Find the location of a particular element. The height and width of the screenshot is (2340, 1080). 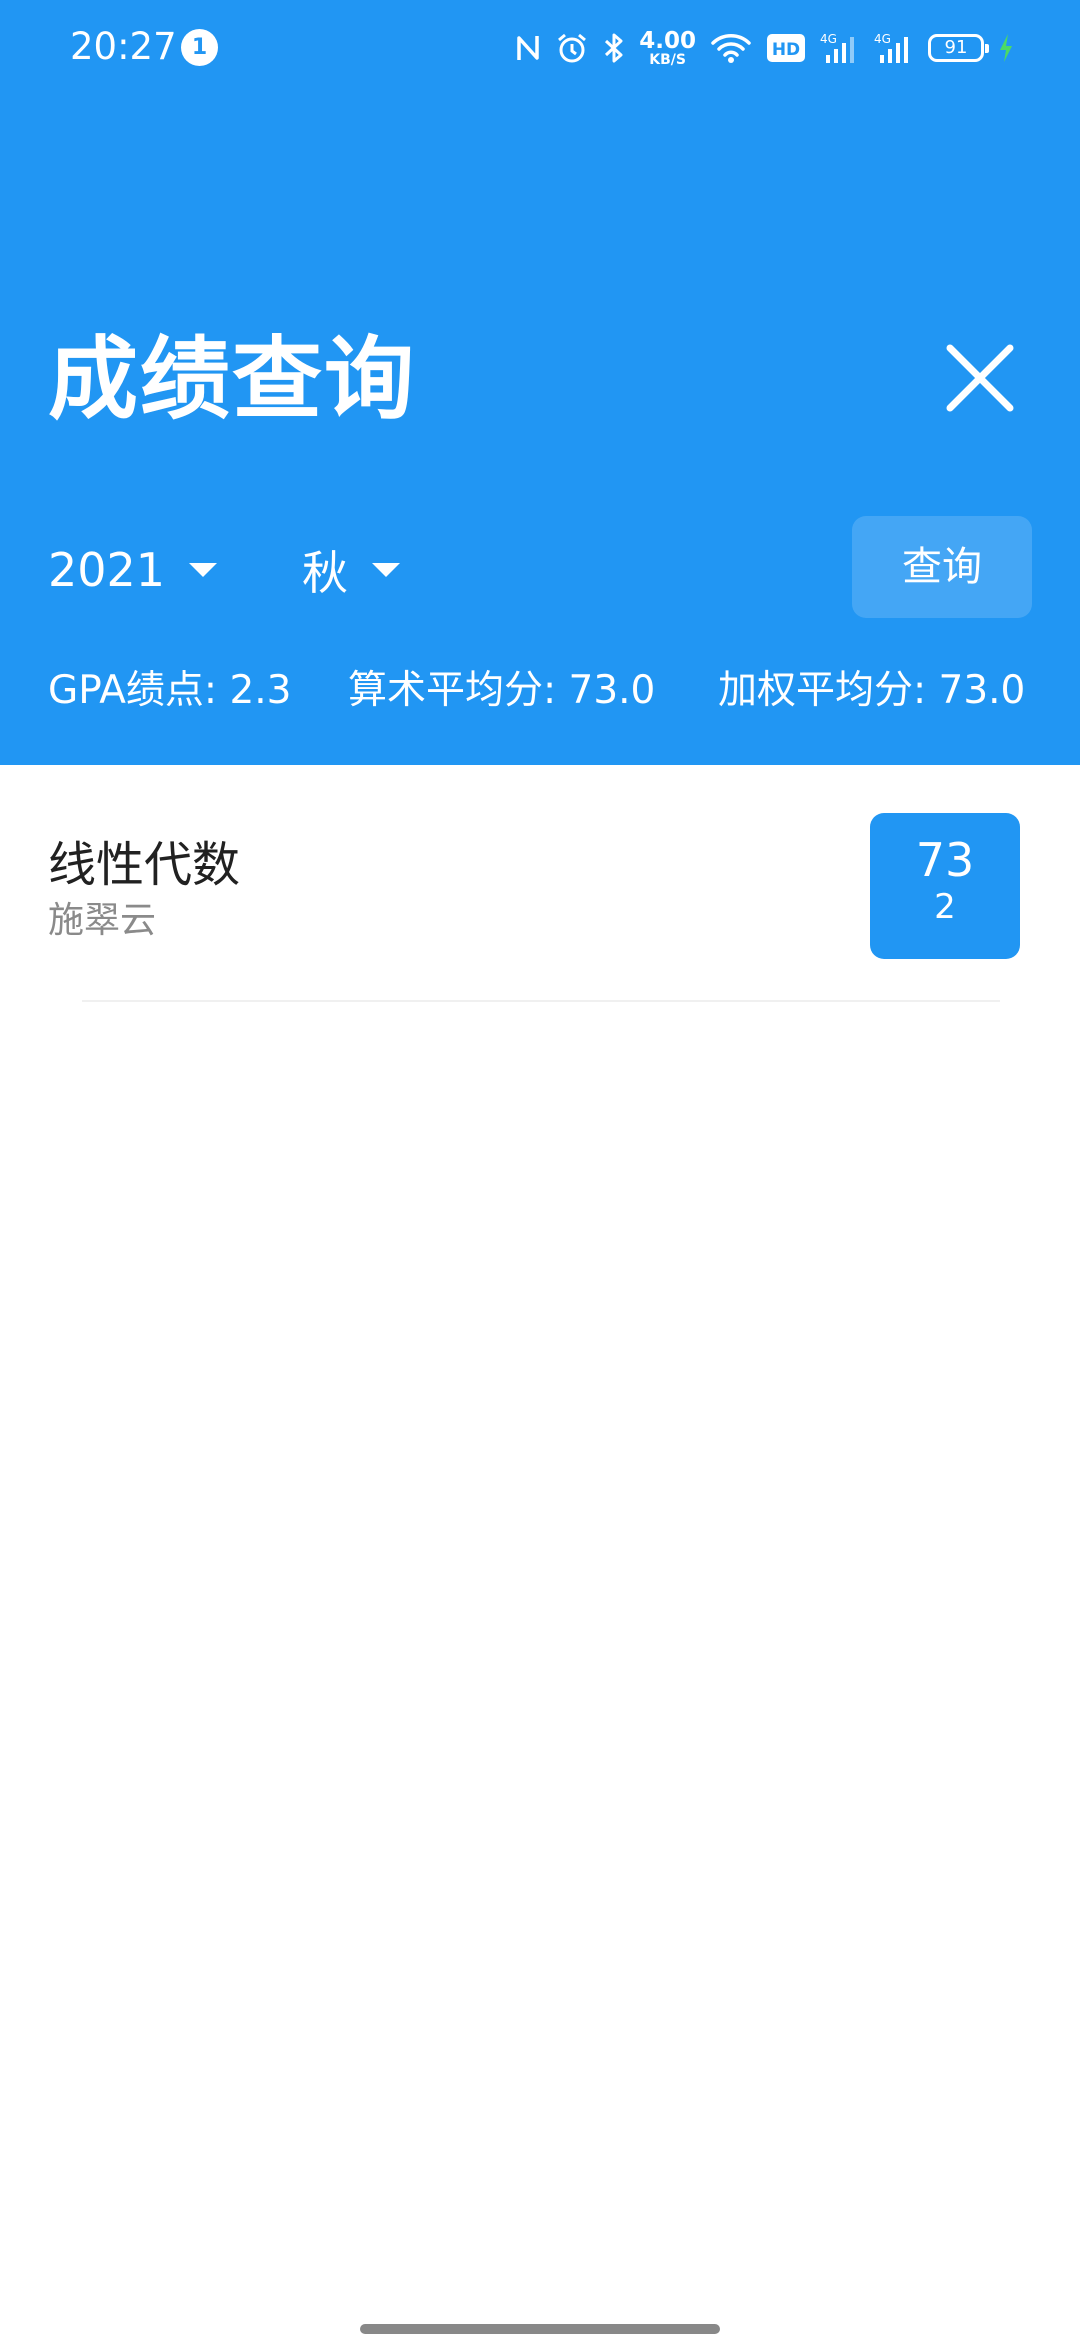

notification-badge: 1 is located at coordinates (199, 47).